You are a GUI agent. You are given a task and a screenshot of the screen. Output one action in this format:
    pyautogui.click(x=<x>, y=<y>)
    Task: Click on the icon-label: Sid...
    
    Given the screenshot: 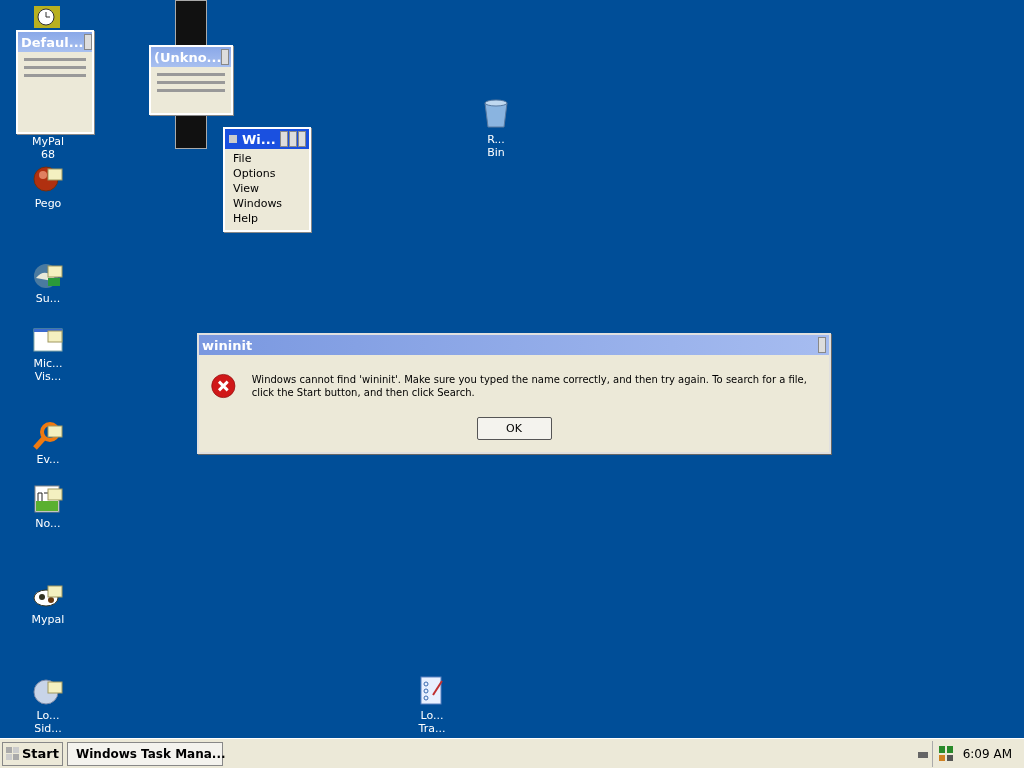 What is the action you would take?
    pyautogui.click(x=48, y=728)
    